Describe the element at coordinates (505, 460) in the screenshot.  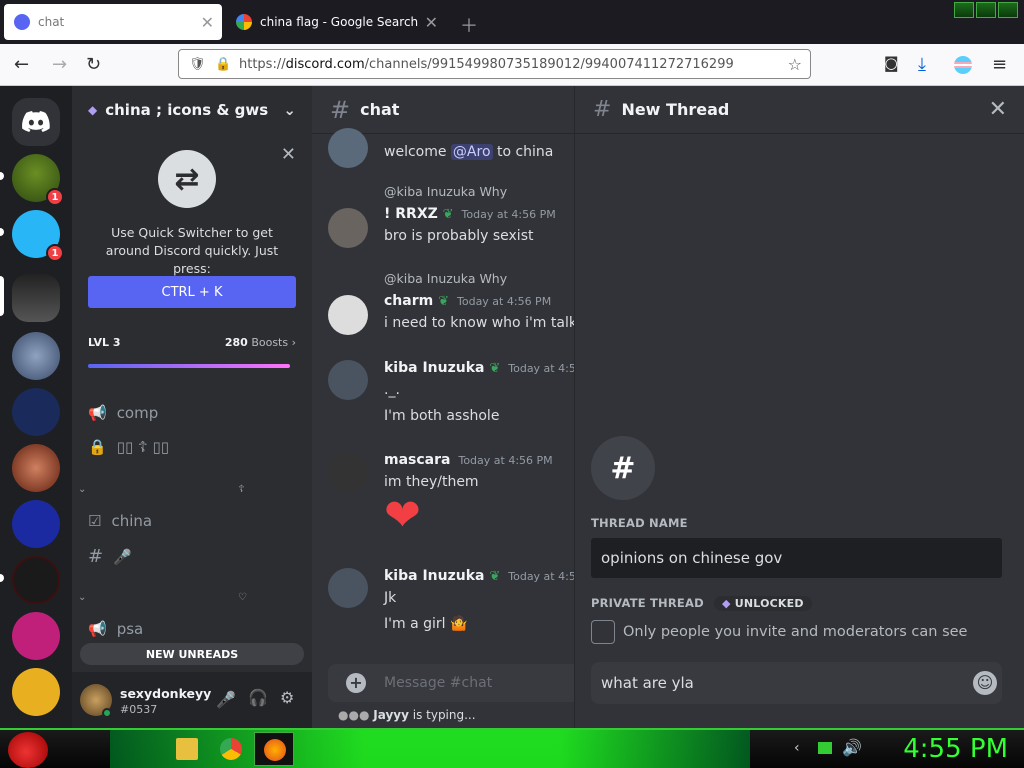
I see `timestamp: Today at 4:56 PM` at that location.